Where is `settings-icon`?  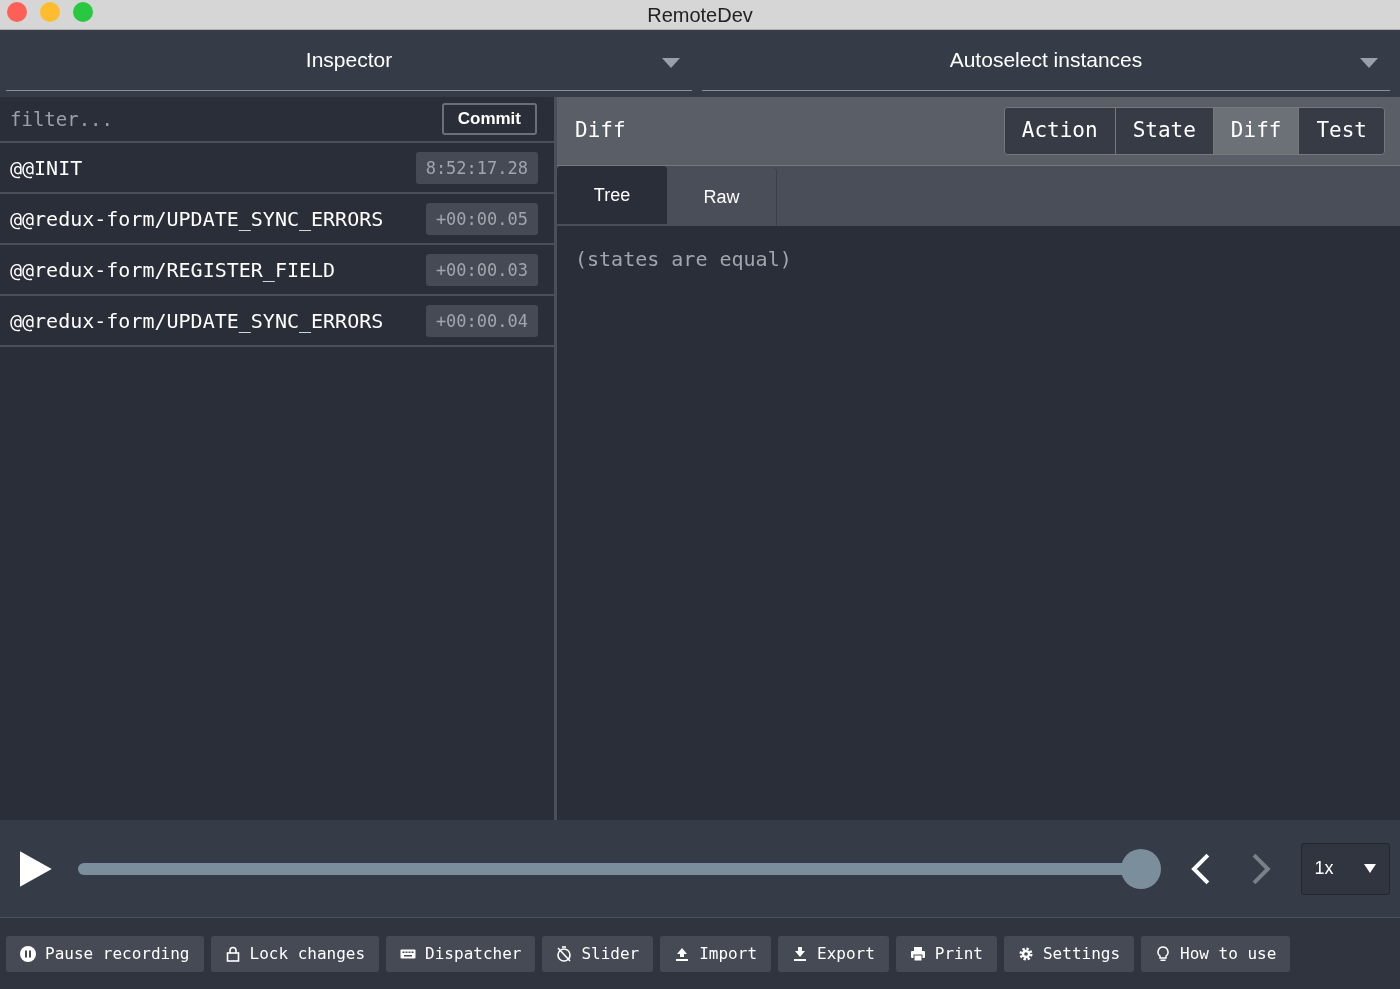 settings-icon is located at coordinates (1026, 953).